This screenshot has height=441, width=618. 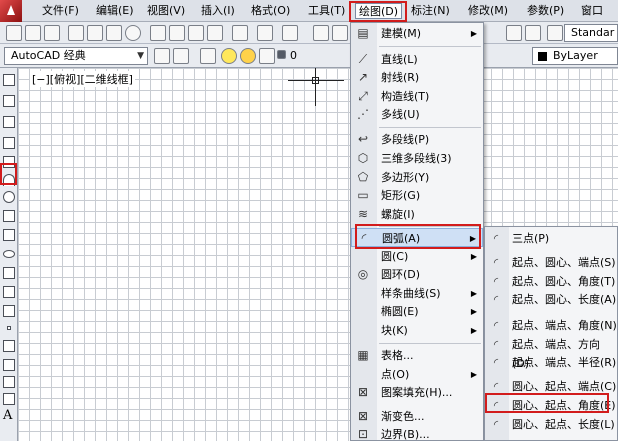 What do you see at coordinates (9, 292) in the screenshot?
I see `insert-block-tool-icon` at bounding box center [9, 292].